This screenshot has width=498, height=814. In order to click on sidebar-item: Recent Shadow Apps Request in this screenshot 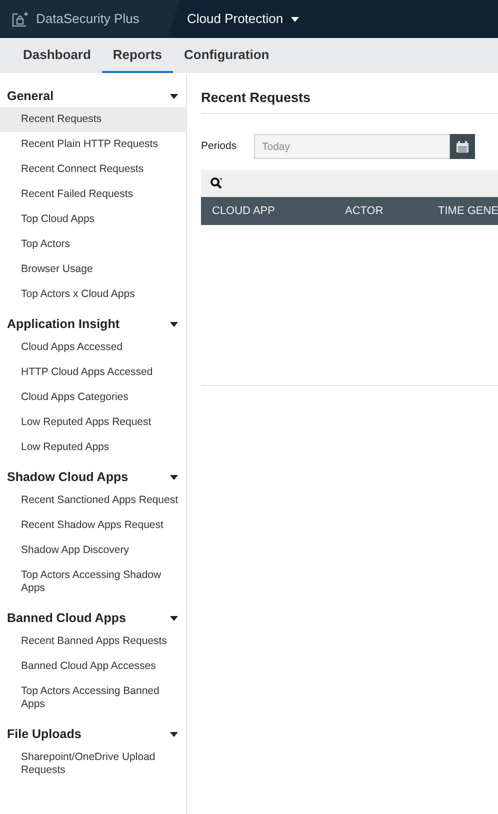, I will do `click(93, 525)`.